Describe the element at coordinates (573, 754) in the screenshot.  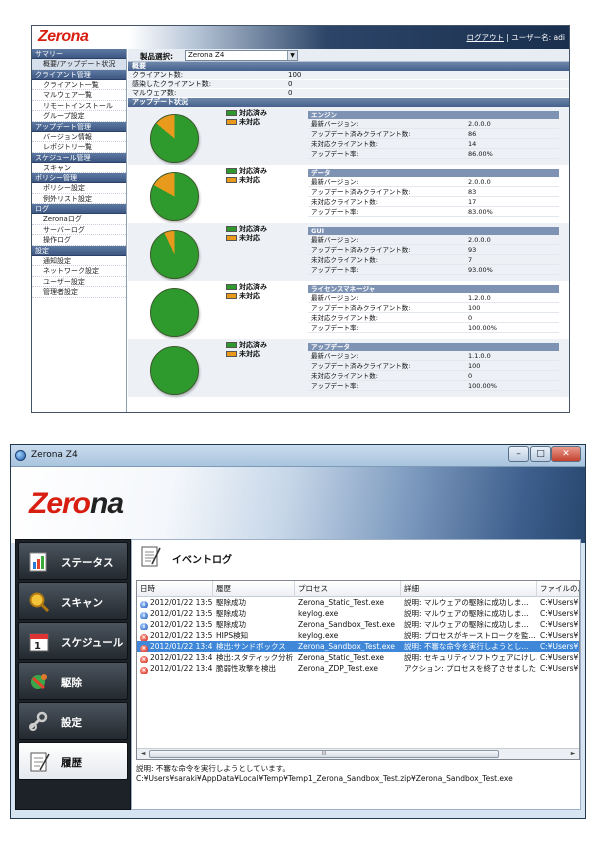
I see `scroll-right-icon: ►` at that location.